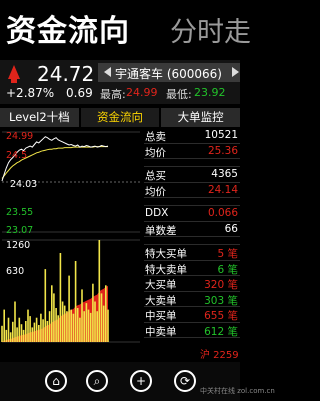 Image resolution: width=320 pixels, height=401 pixels. Describe the element at coordinates (192, 253) in the screenshot. I see `stat-row: 特大买单 5 笔` at that location.